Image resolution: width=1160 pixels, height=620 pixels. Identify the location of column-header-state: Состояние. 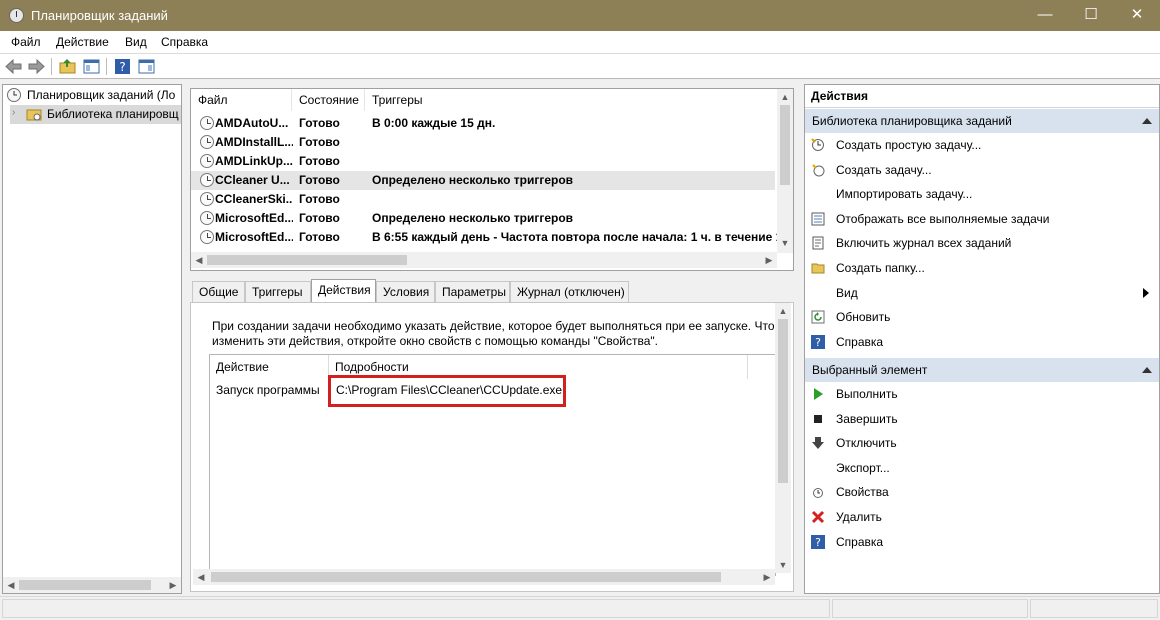
(328, 100).